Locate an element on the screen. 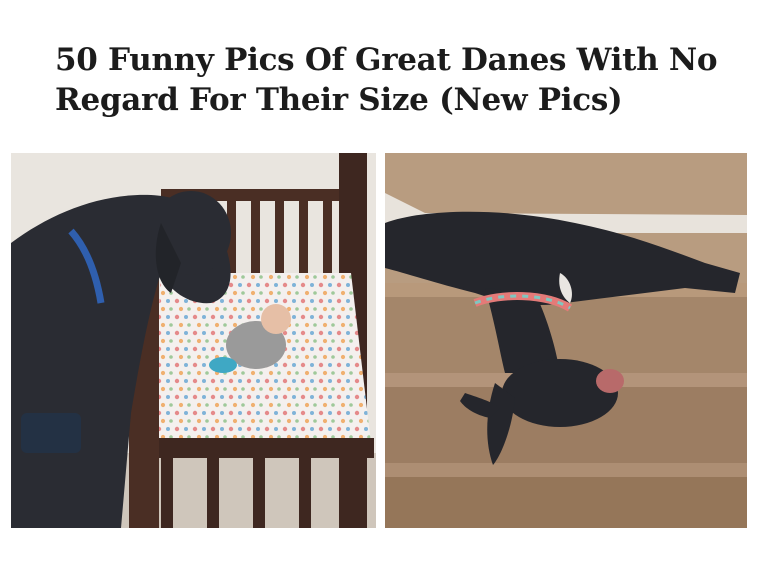 This screenshot has width=768, height=576. article-title-line-1: 50 Funny Pics Of Great Danes With No is located at coordinates (386, 60).